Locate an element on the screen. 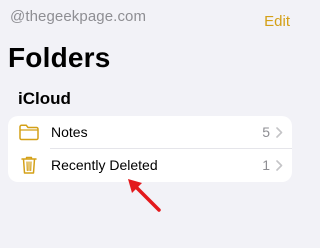  edit-button: Edit is located at coordinates (277, 21).